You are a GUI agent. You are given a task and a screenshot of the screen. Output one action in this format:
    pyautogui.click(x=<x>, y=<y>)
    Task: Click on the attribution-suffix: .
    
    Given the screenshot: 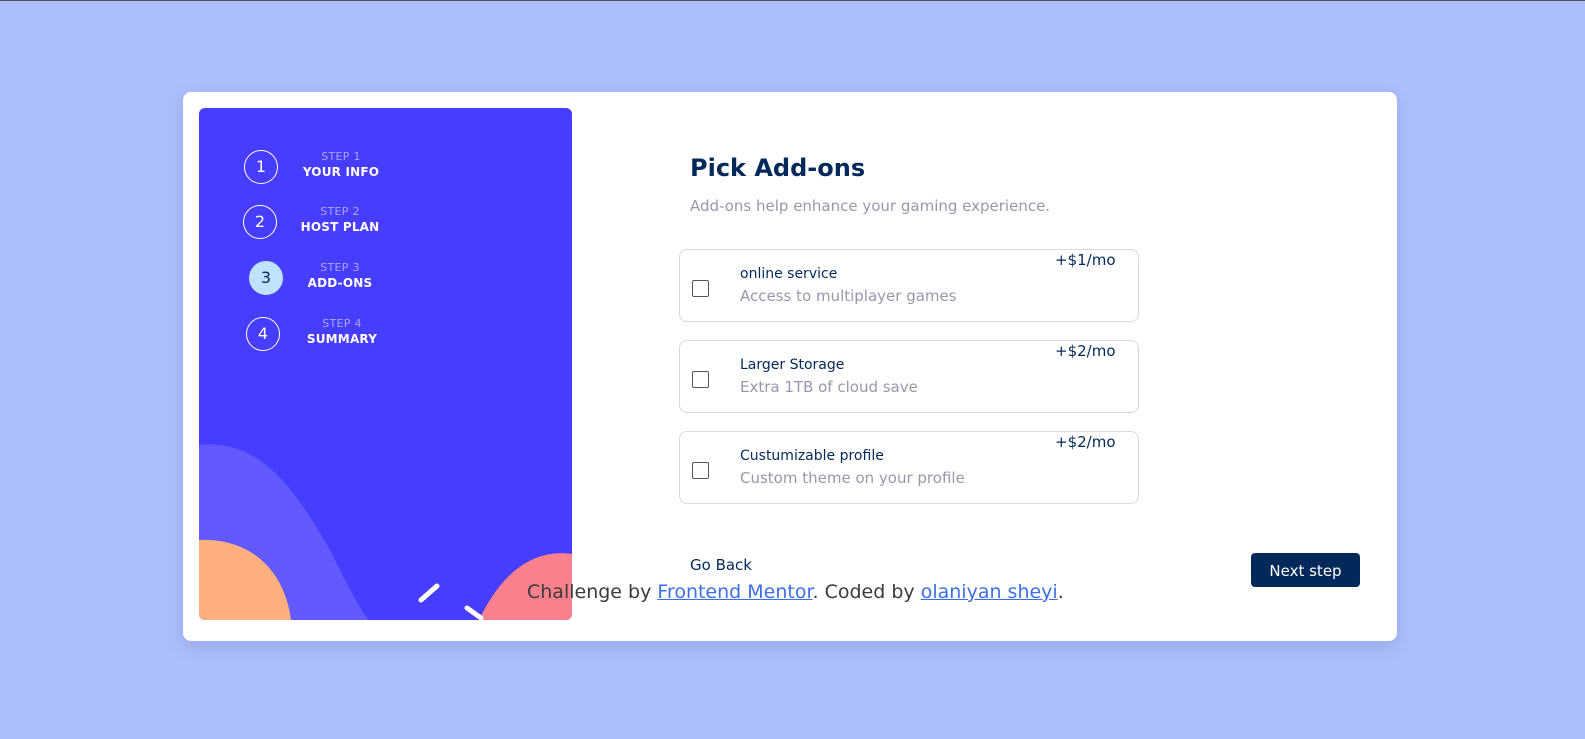 What is the action you would take?
    pyautogui.click(x=1060, y=592)
    